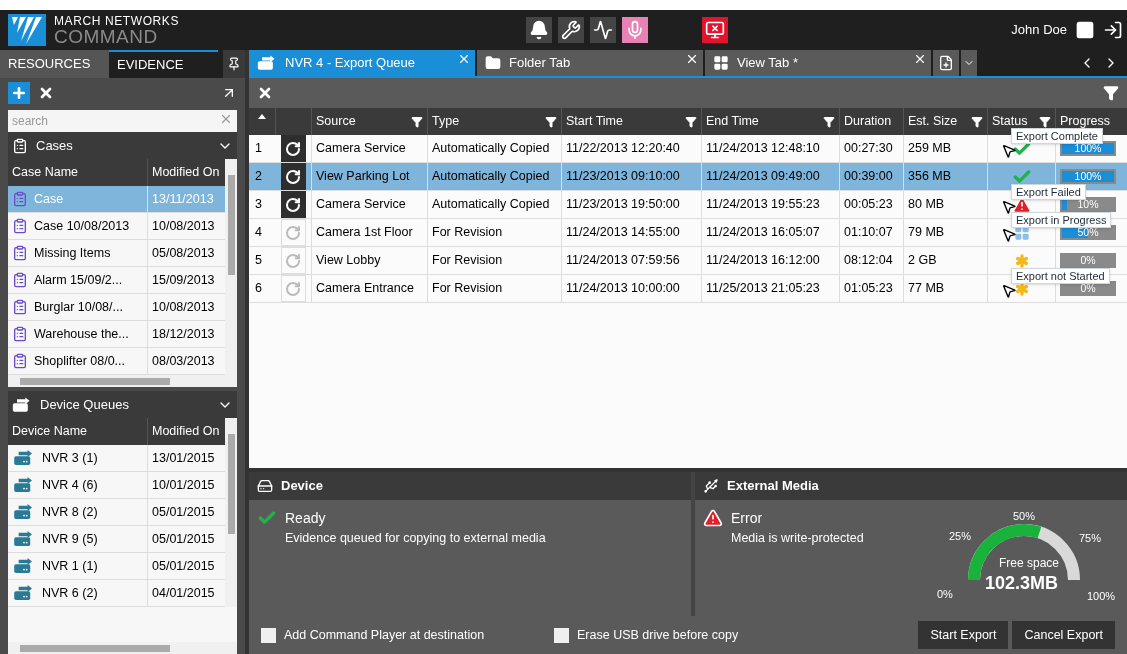 The width and height of the screenshot is (1127, 654). I want to click on rotate-icon, so click(293, 260).